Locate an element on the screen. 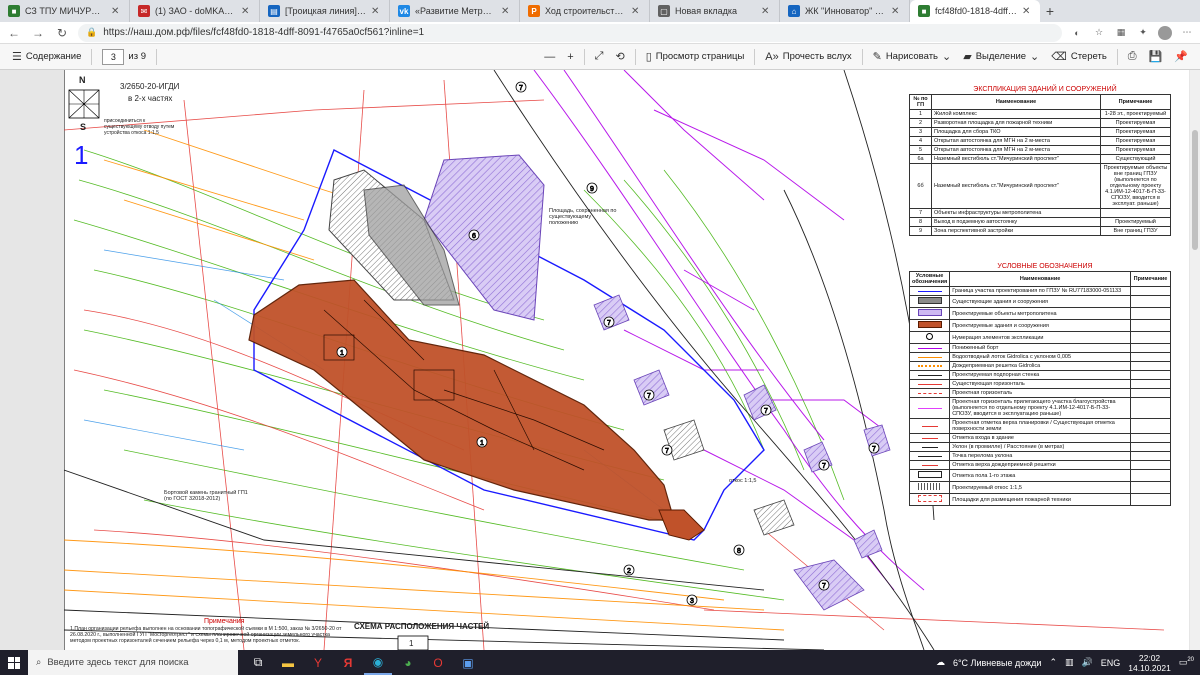  table-cell: 5 is located at coordinates (920, 150).